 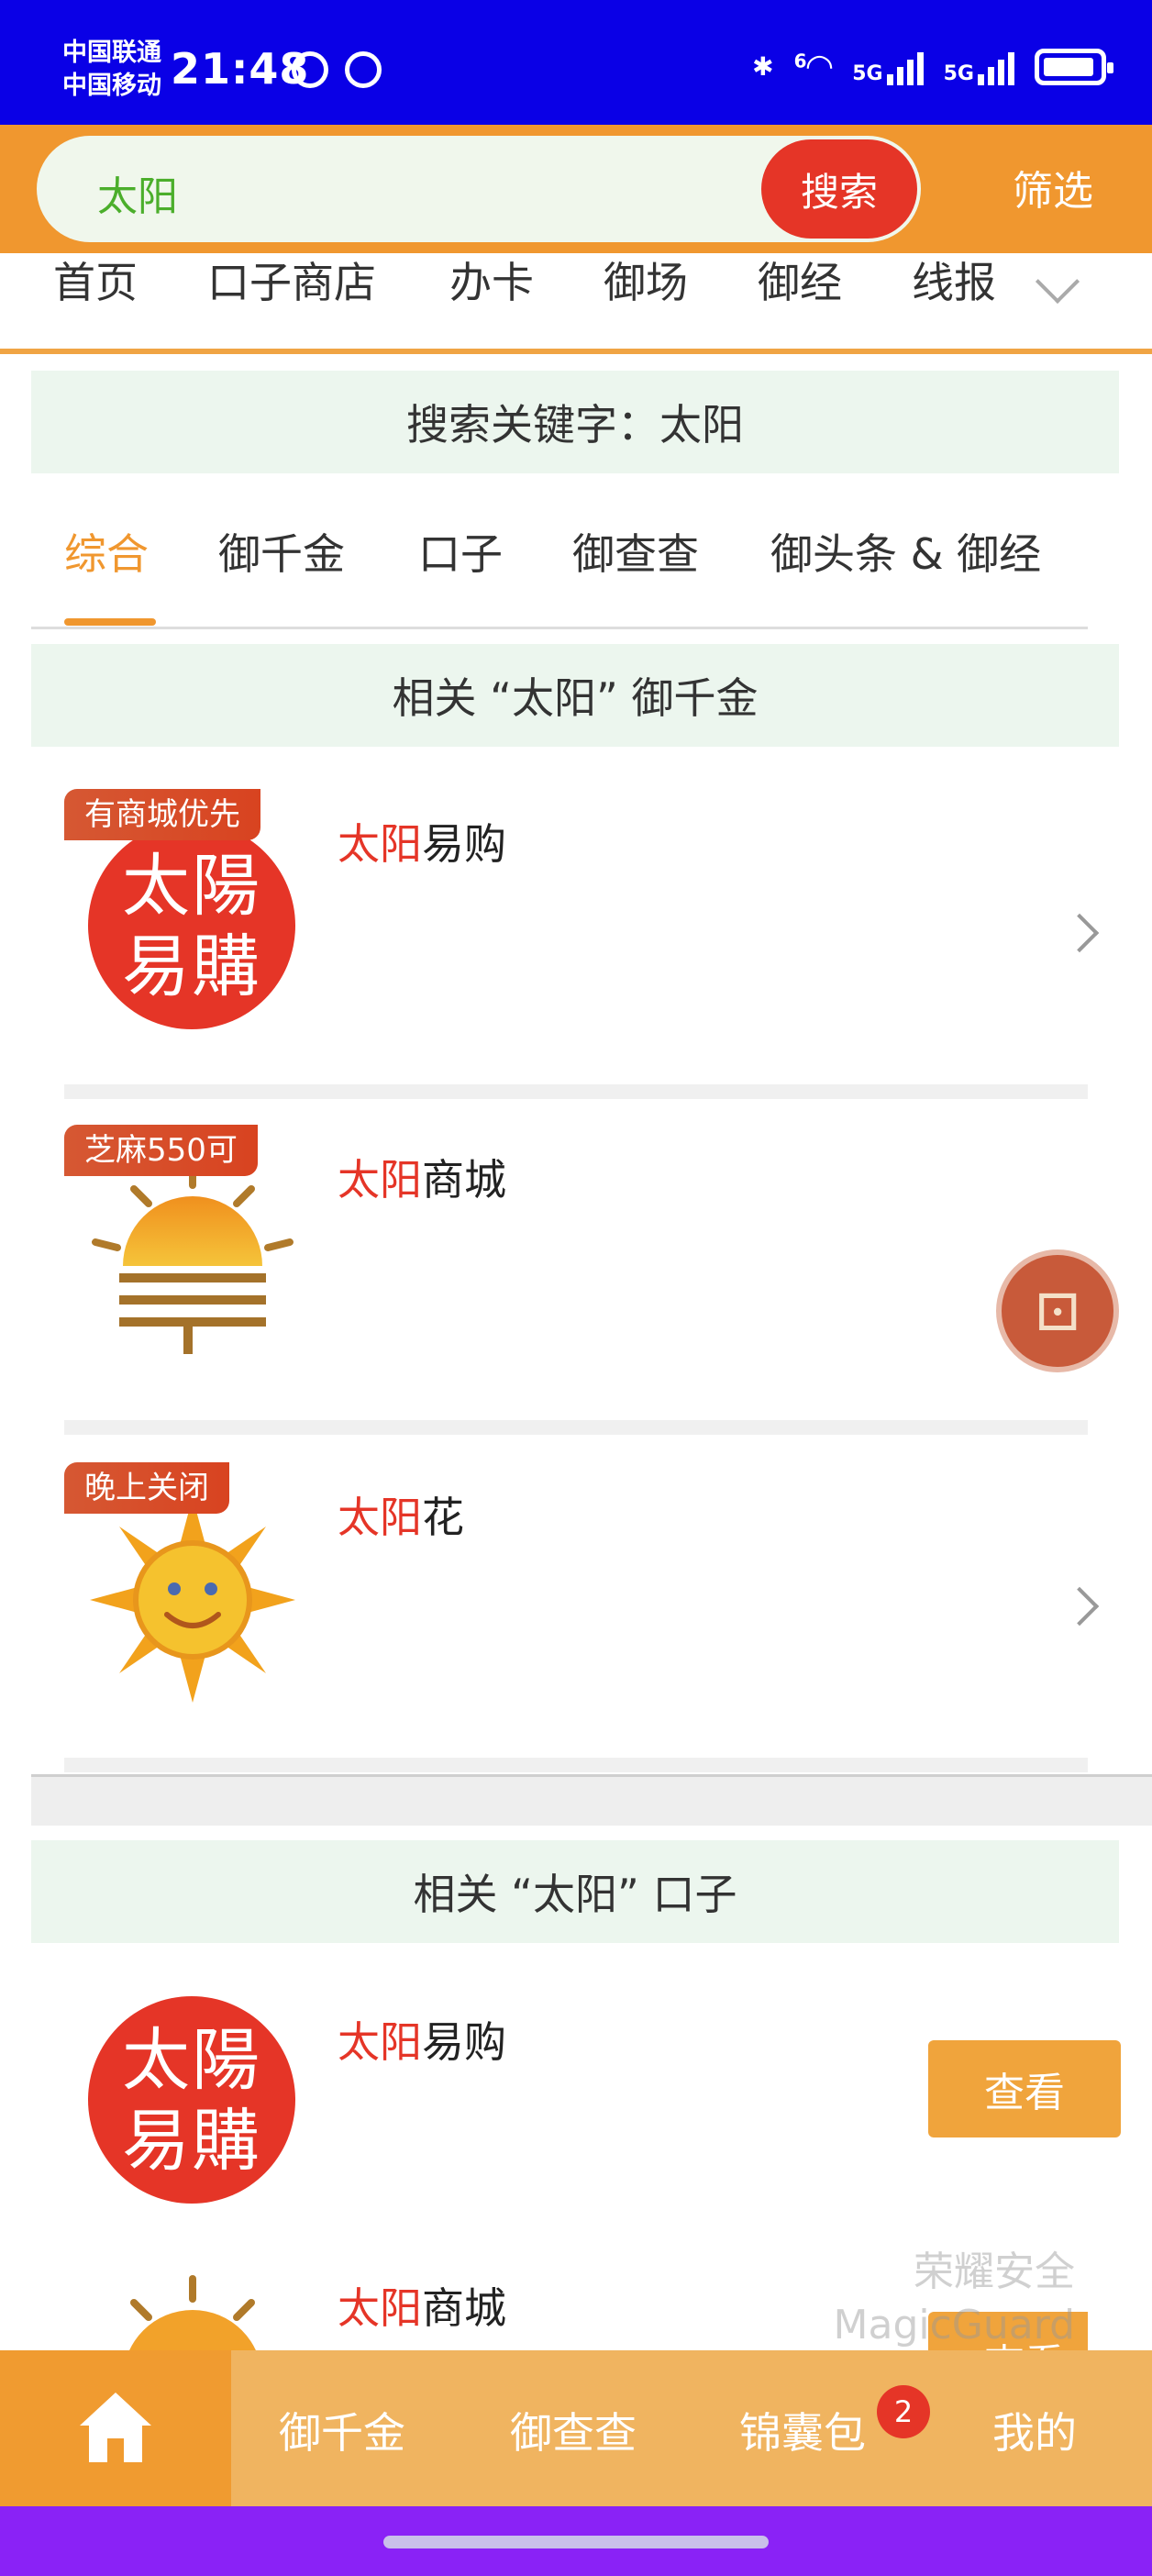 What do you see at coordinates (839, 189) in the screenshot?
I see `search-button: 搜索` at bounding box center [839, 189].